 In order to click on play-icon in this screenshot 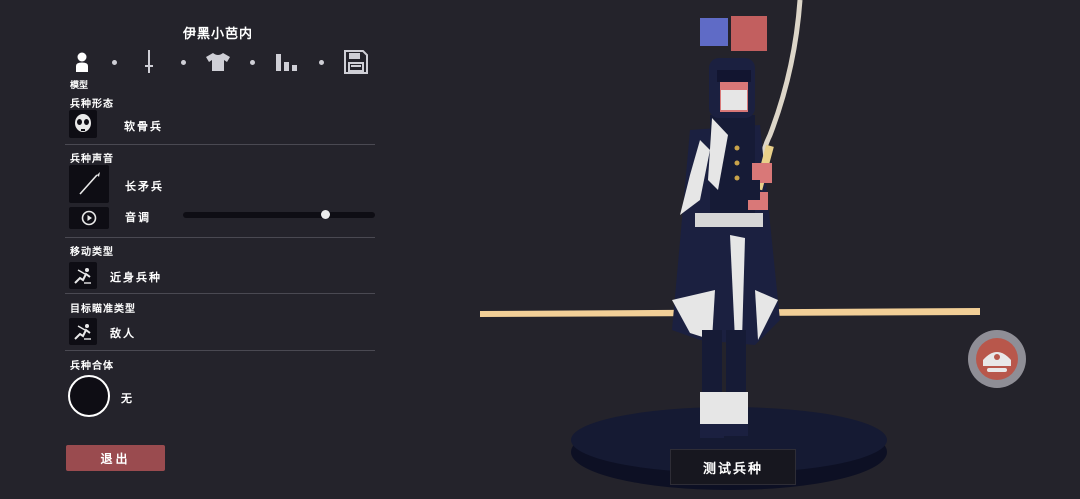, I will do `click(89, 218)`.